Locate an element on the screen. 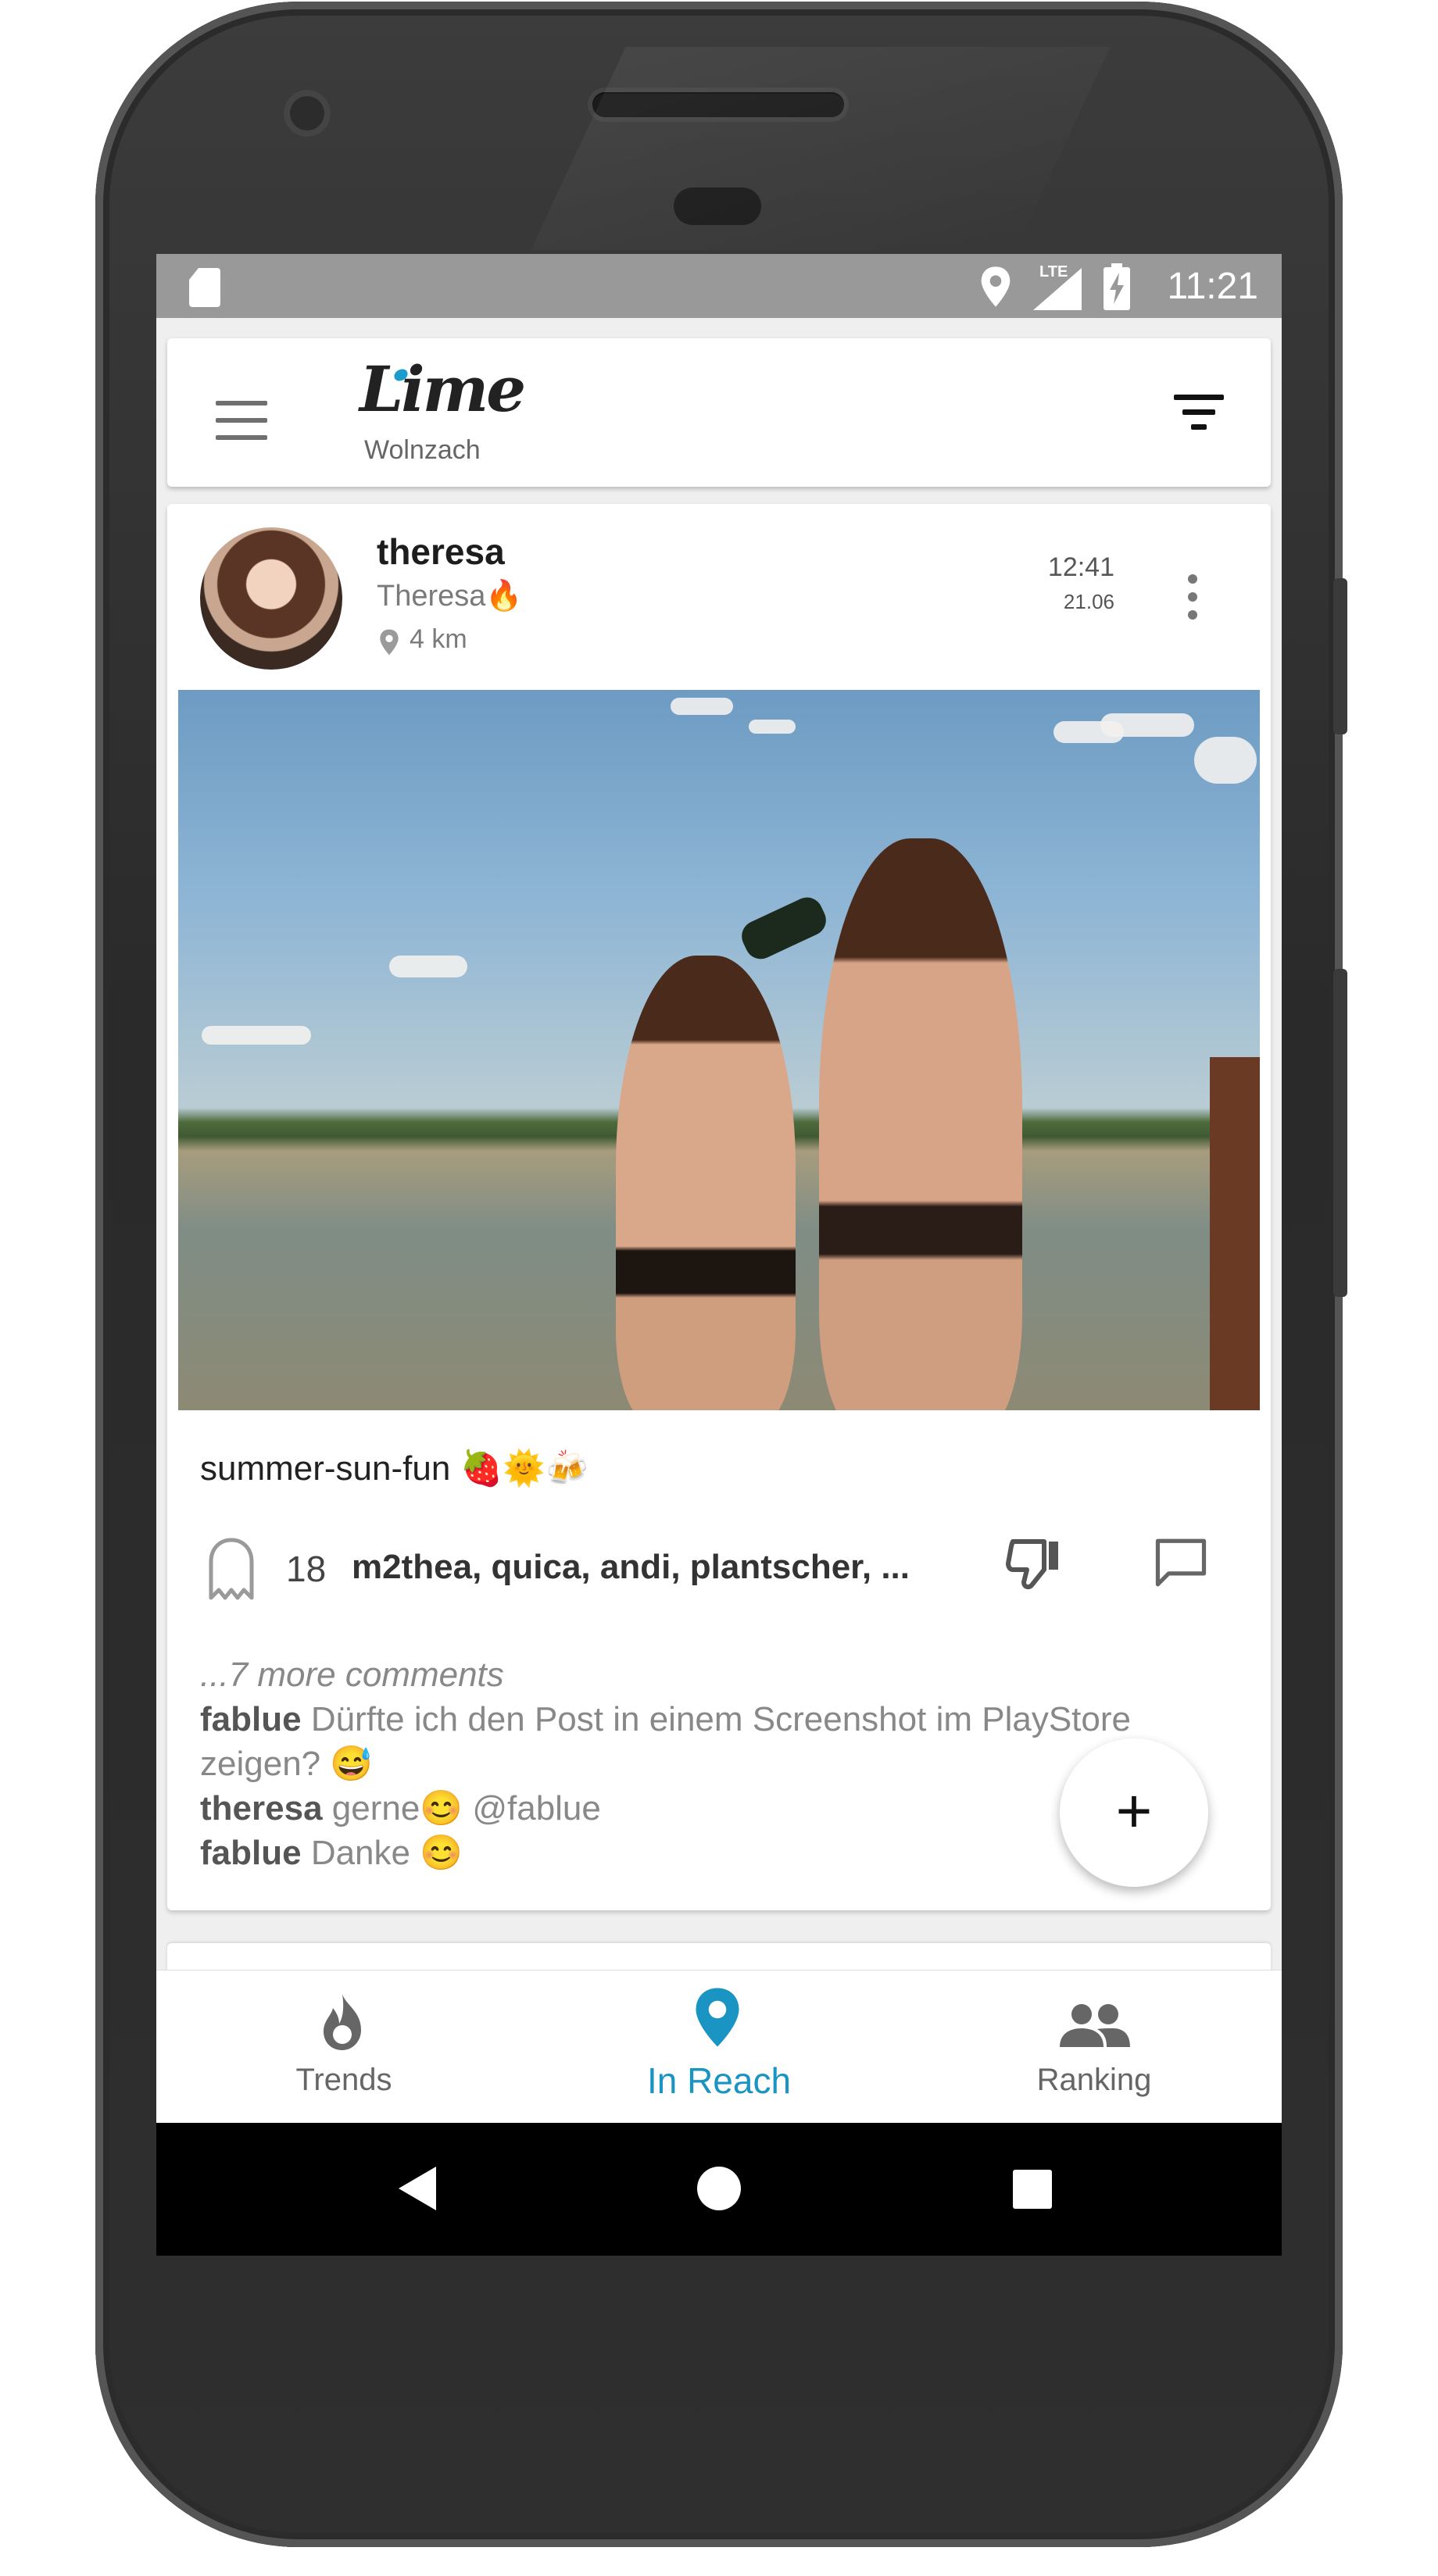 Image resolution: width=1438 pixels, height=2576 pixels. post-time: 12:41 is located at coordinates (1080, 567).